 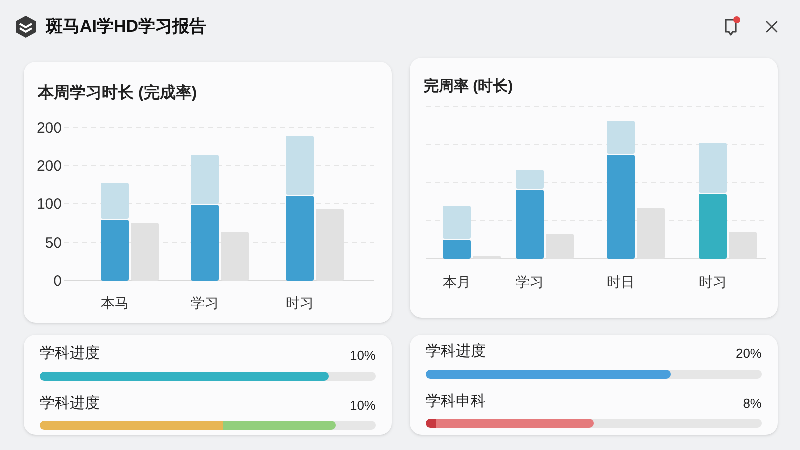 I want to click on axis-label: 100, so click(x=49, y=204).